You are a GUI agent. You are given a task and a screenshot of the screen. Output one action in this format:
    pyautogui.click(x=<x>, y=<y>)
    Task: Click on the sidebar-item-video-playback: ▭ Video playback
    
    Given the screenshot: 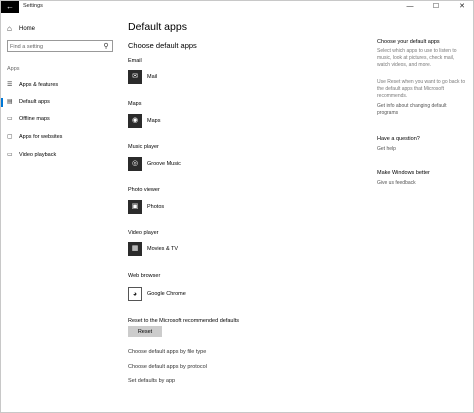 What is the action you would take?
    pyautogui.click(x=61, y=155)
    